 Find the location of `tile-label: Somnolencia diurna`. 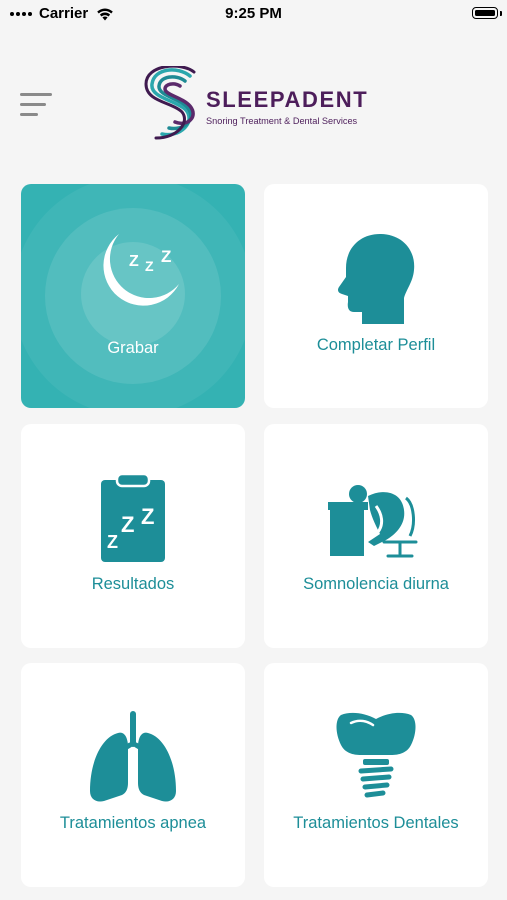

tile-label: Somnolencia diurna is located at coordinates (376, 584).